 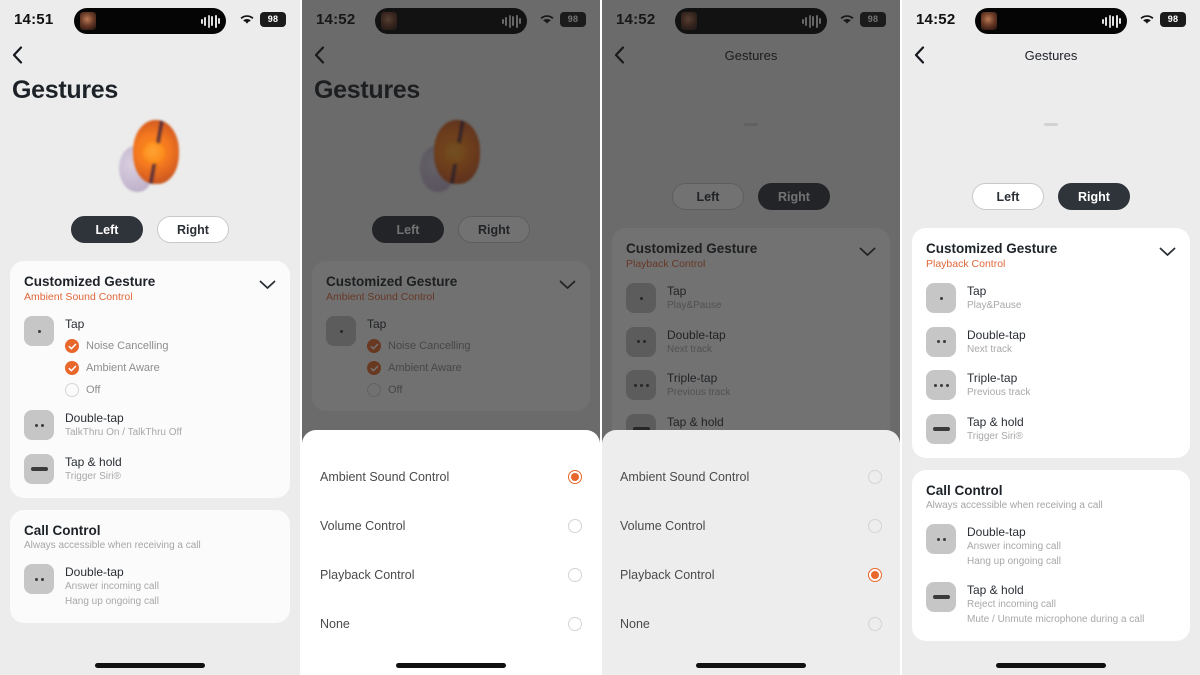 I want to click on nav-bar, so click(x=150, y=55).